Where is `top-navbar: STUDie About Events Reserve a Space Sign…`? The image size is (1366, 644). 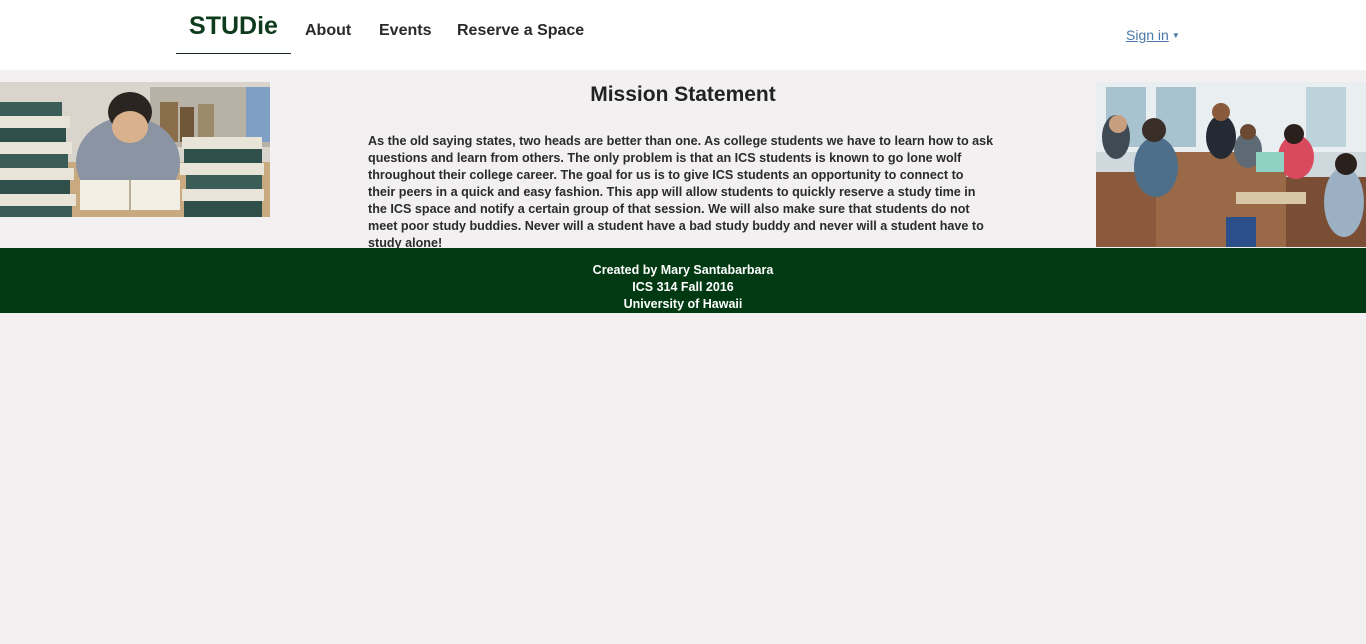
top-navbar: STUDie About Events Reserve a Space Sign… is located at coordinates (683, 35).